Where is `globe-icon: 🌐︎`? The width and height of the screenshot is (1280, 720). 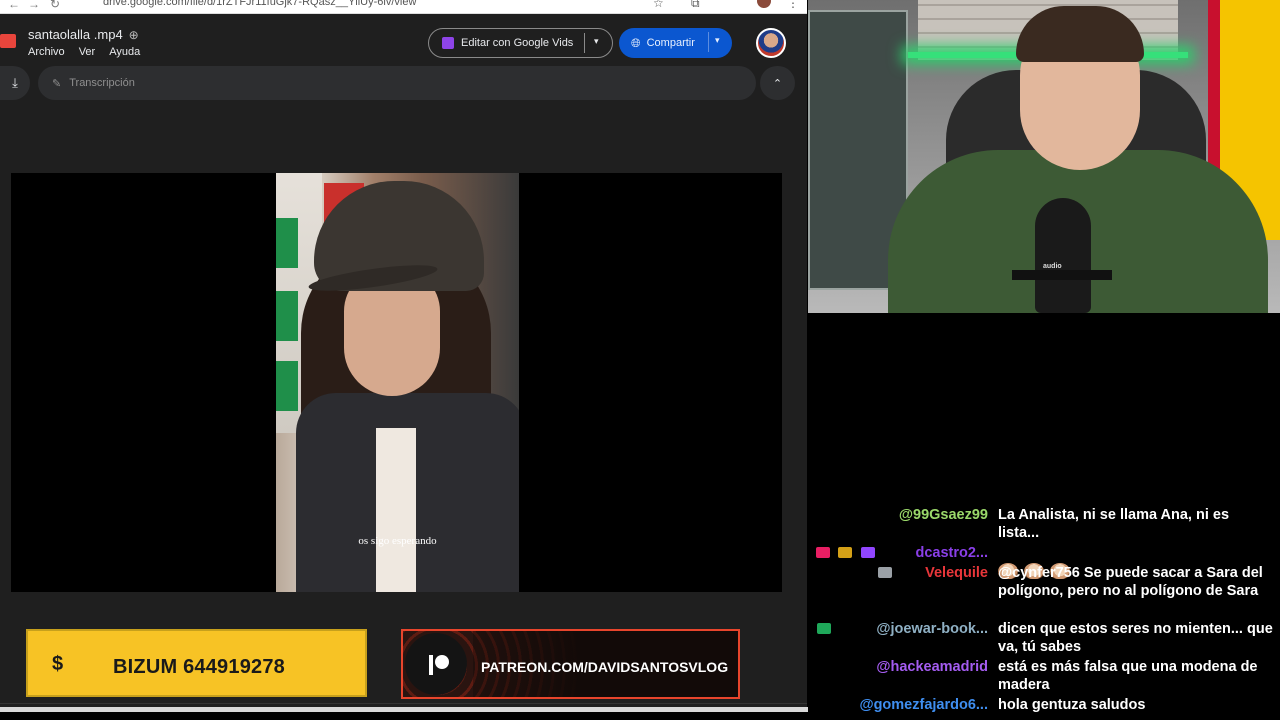
globe-icon: 🌐︎ is located at coordinates (636, 42).